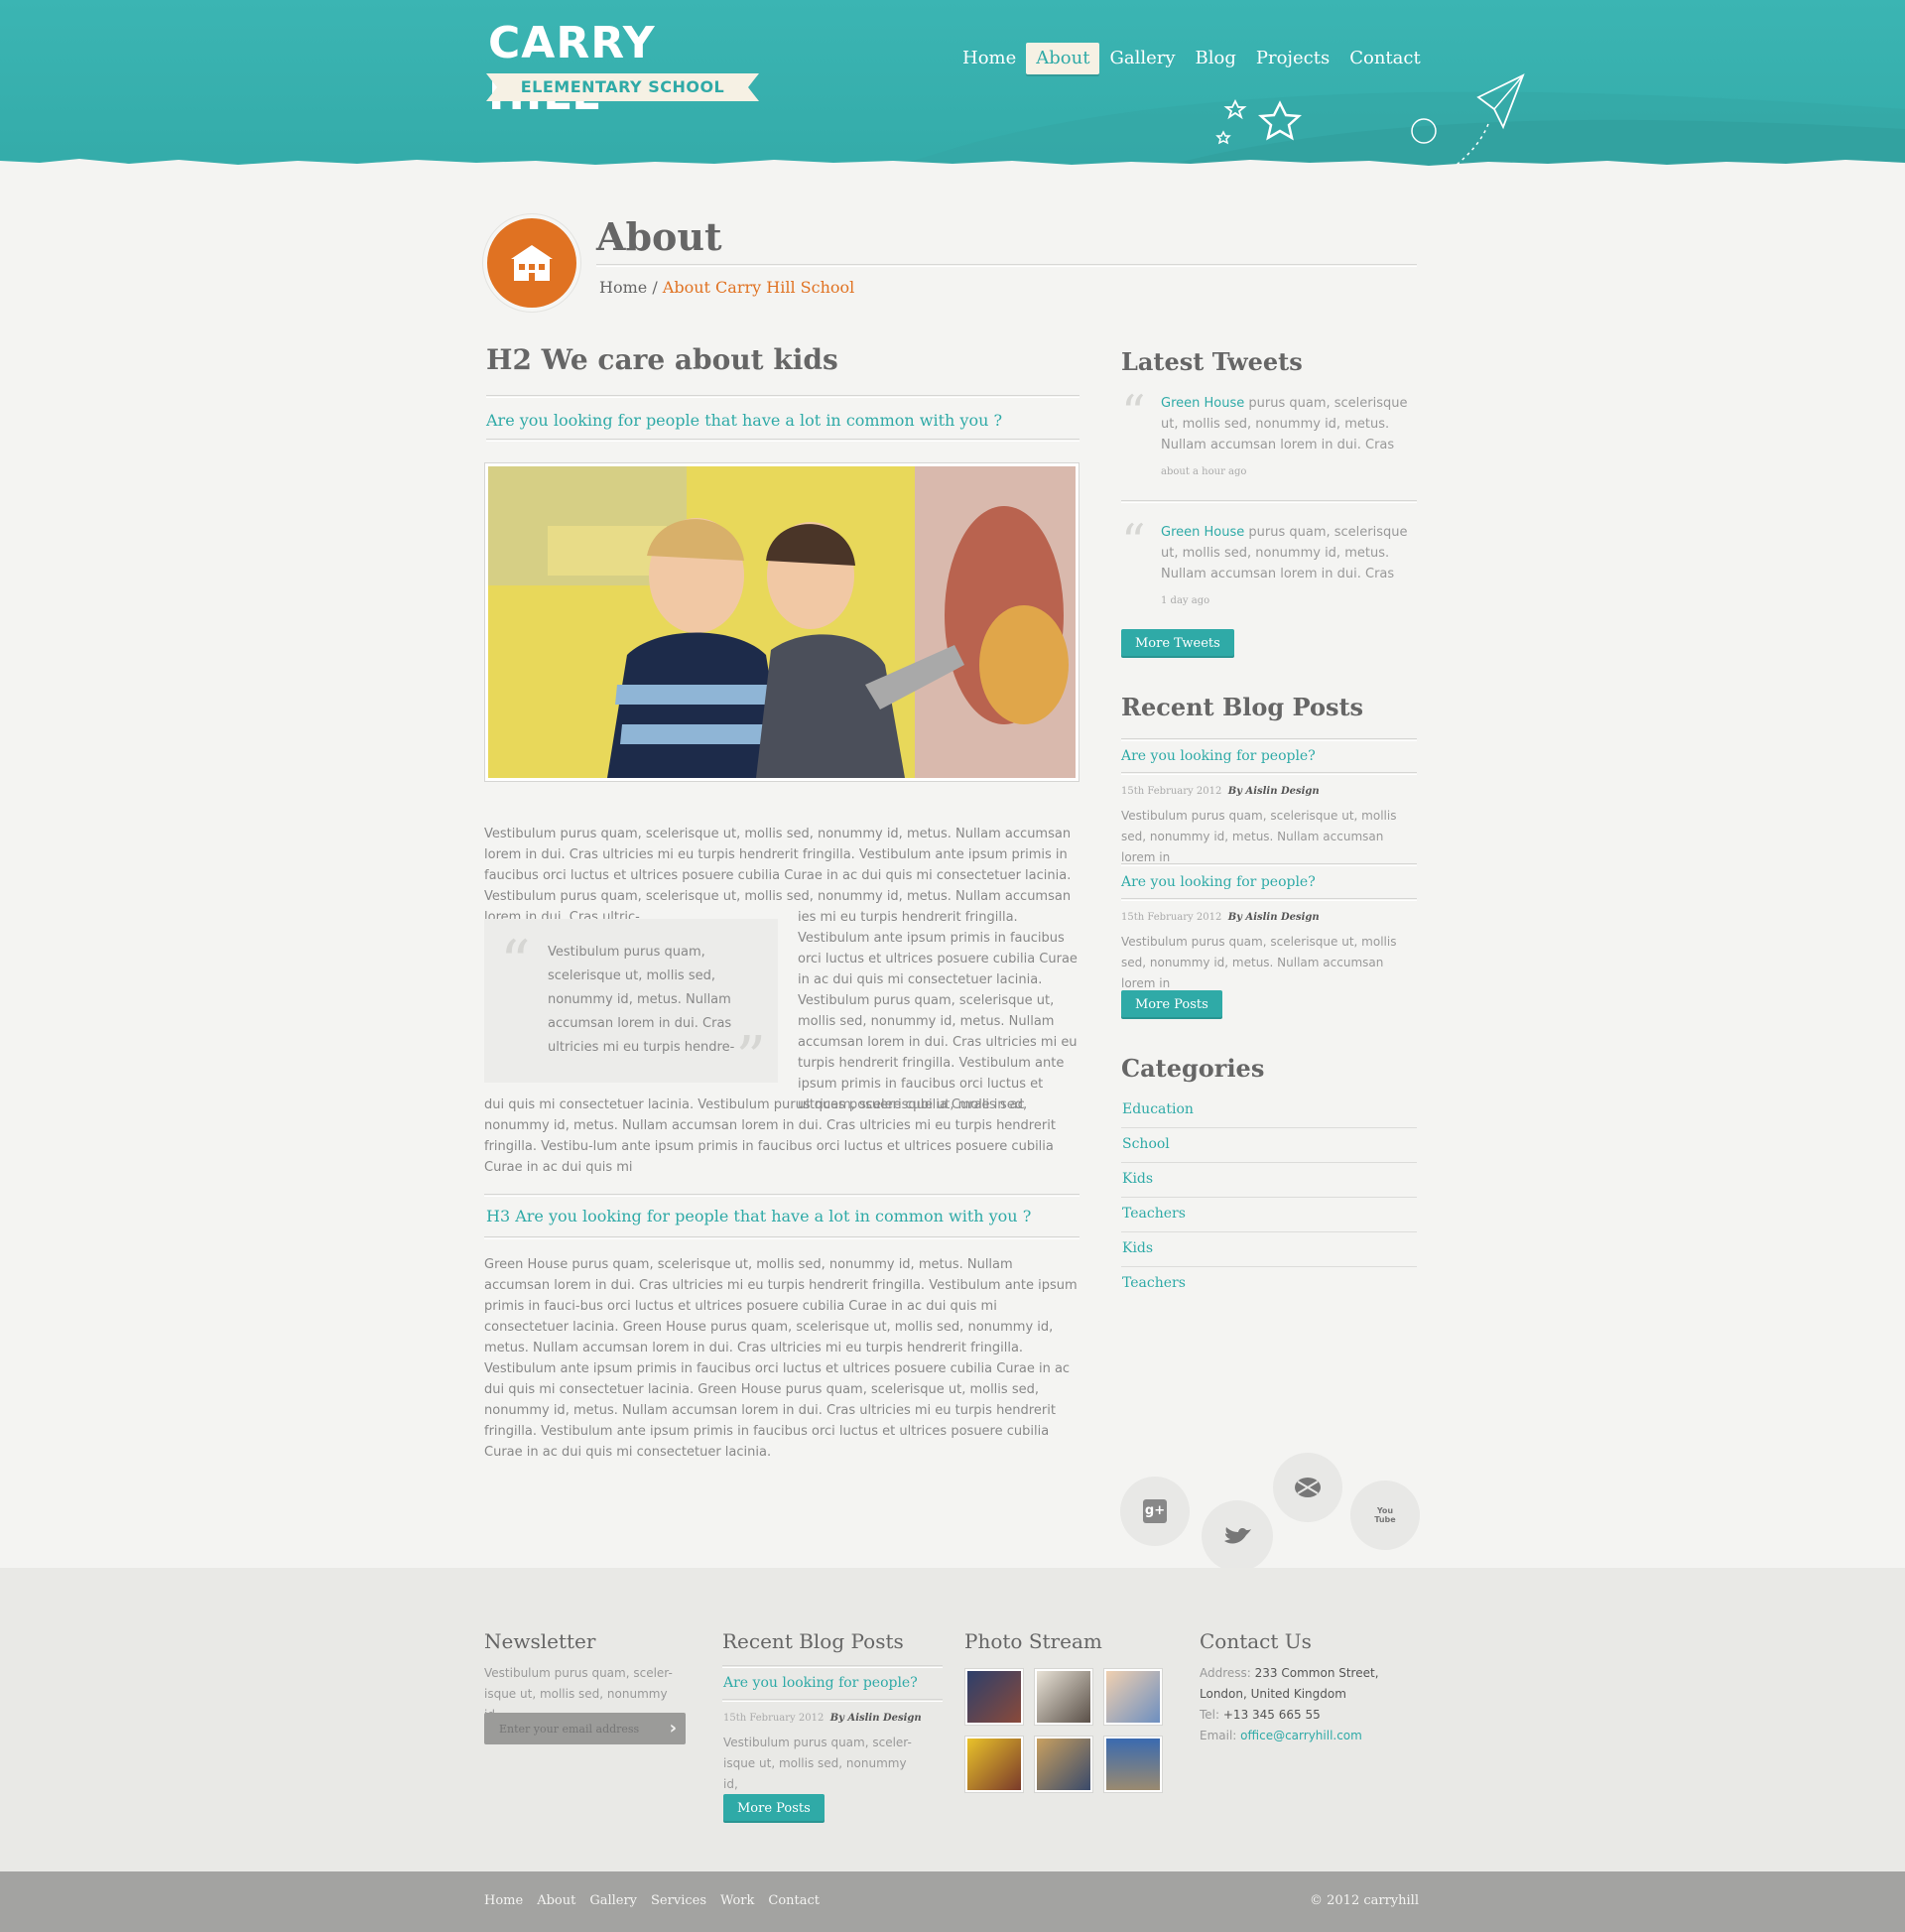 This screenshot has width=1905, height=1932. I want to click on breadcrumb: Home / About Carry Hill School, so click(726, 288).